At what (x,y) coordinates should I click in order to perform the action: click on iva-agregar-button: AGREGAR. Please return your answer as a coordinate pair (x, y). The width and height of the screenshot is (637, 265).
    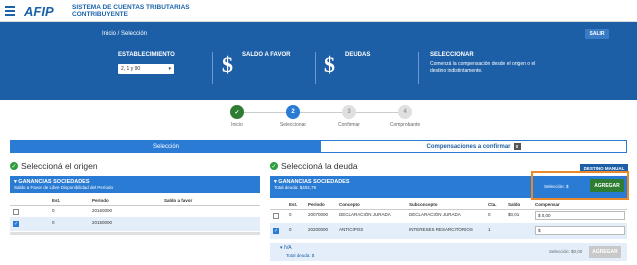
    Looking at the image, I should click on (605, 252).